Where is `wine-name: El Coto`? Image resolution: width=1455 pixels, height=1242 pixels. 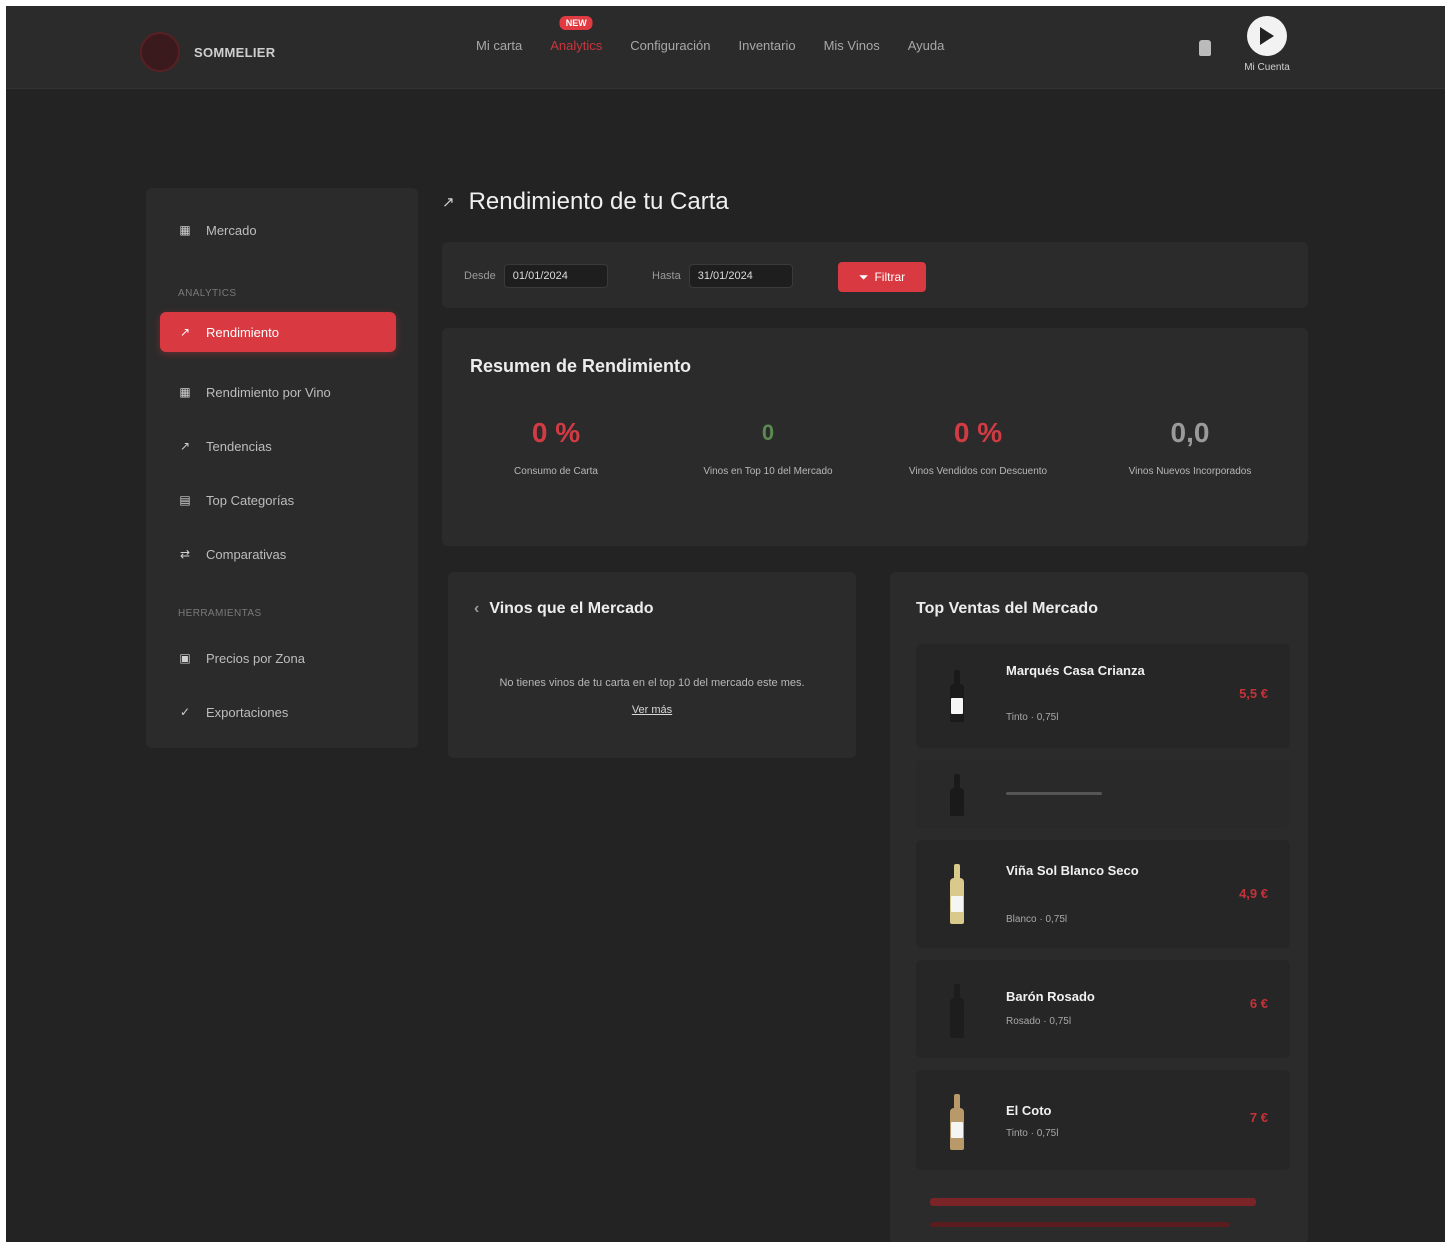 wine-name: El Coto is located at coordinates (1029, 1110).